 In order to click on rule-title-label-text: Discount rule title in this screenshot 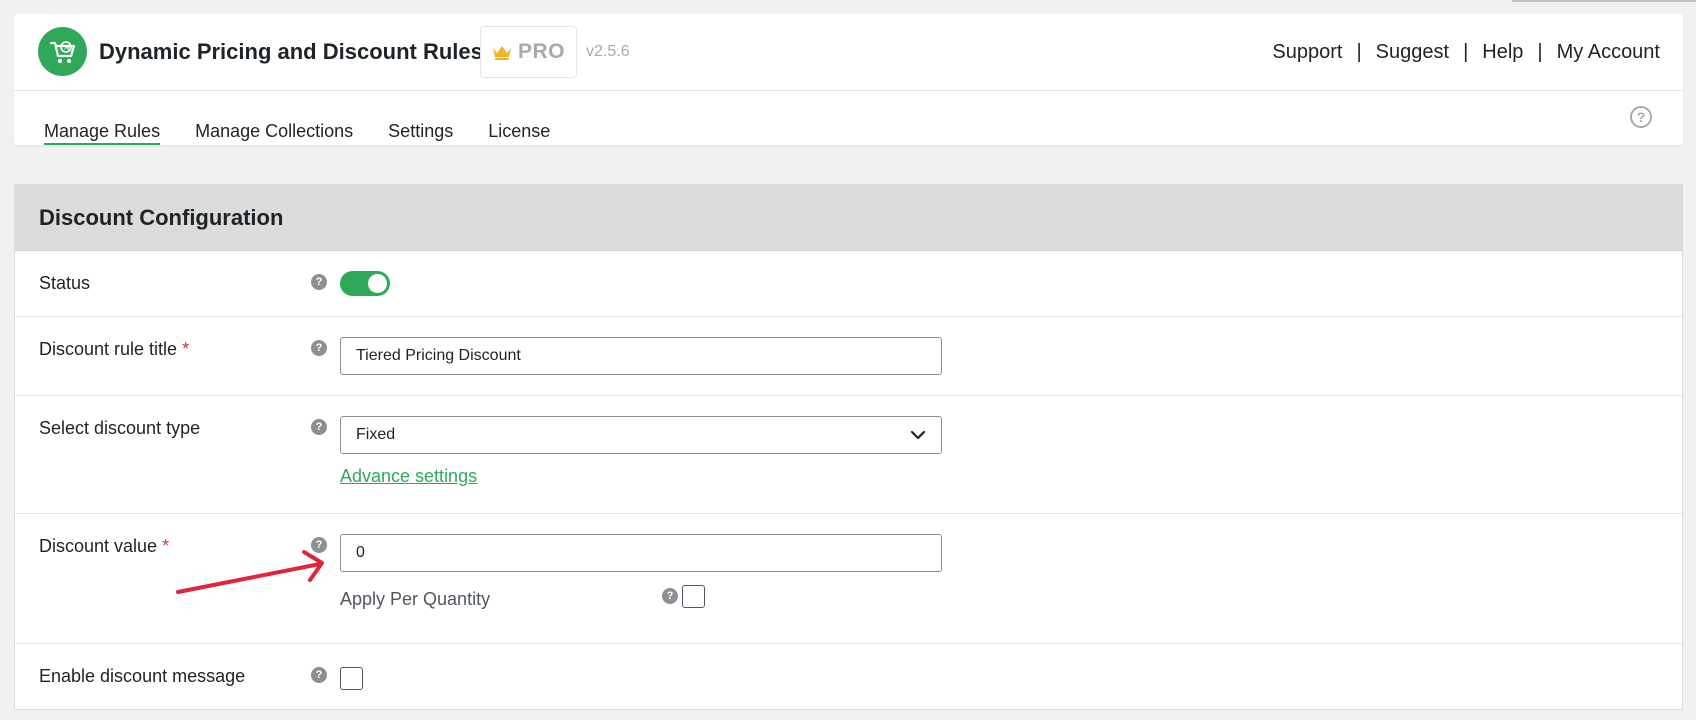, I will do `click(108, 349)`.